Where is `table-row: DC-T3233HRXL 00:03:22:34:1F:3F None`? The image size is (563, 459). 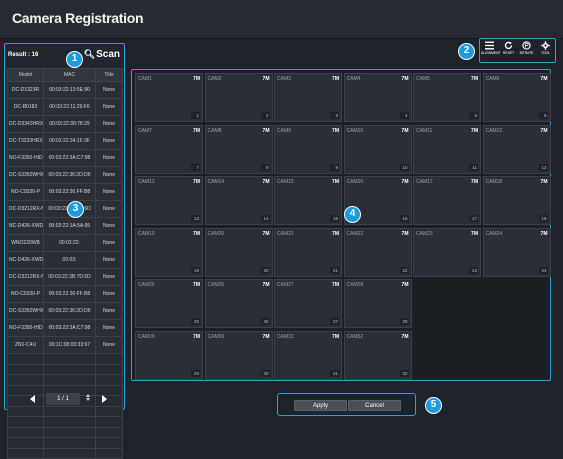 table-row: DC-T3233HRXL 00:03:22:34:1F:3F None is located at coordinates (65, 141).